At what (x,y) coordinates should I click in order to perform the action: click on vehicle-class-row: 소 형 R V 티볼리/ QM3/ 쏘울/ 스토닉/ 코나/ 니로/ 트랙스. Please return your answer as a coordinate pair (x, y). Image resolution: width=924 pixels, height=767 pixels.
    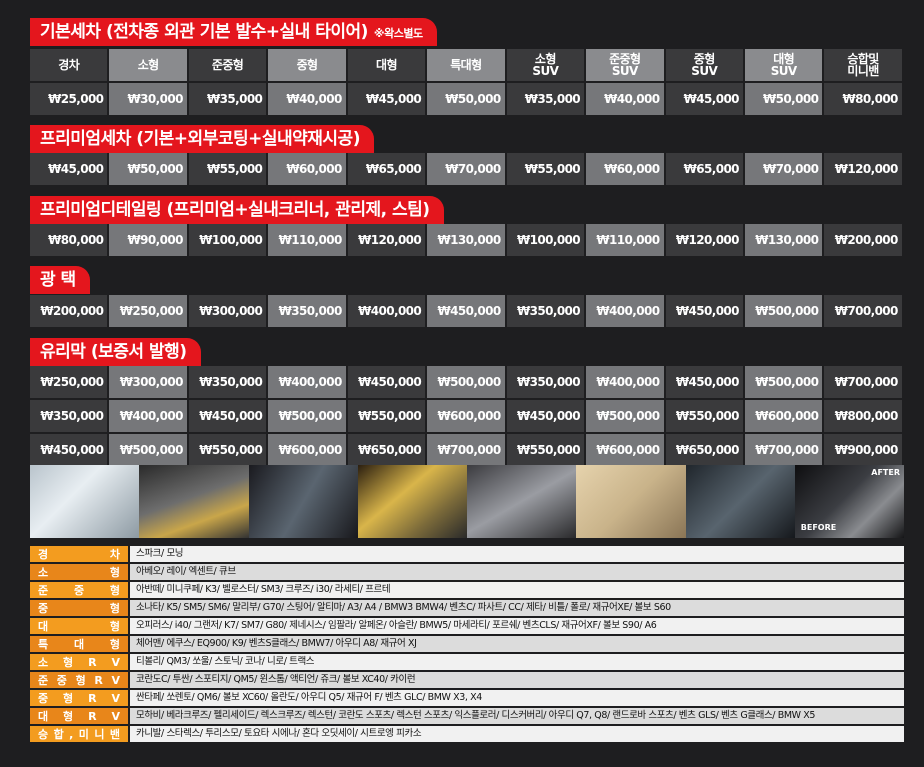
    Looking at the image, I should click on (467, 662).